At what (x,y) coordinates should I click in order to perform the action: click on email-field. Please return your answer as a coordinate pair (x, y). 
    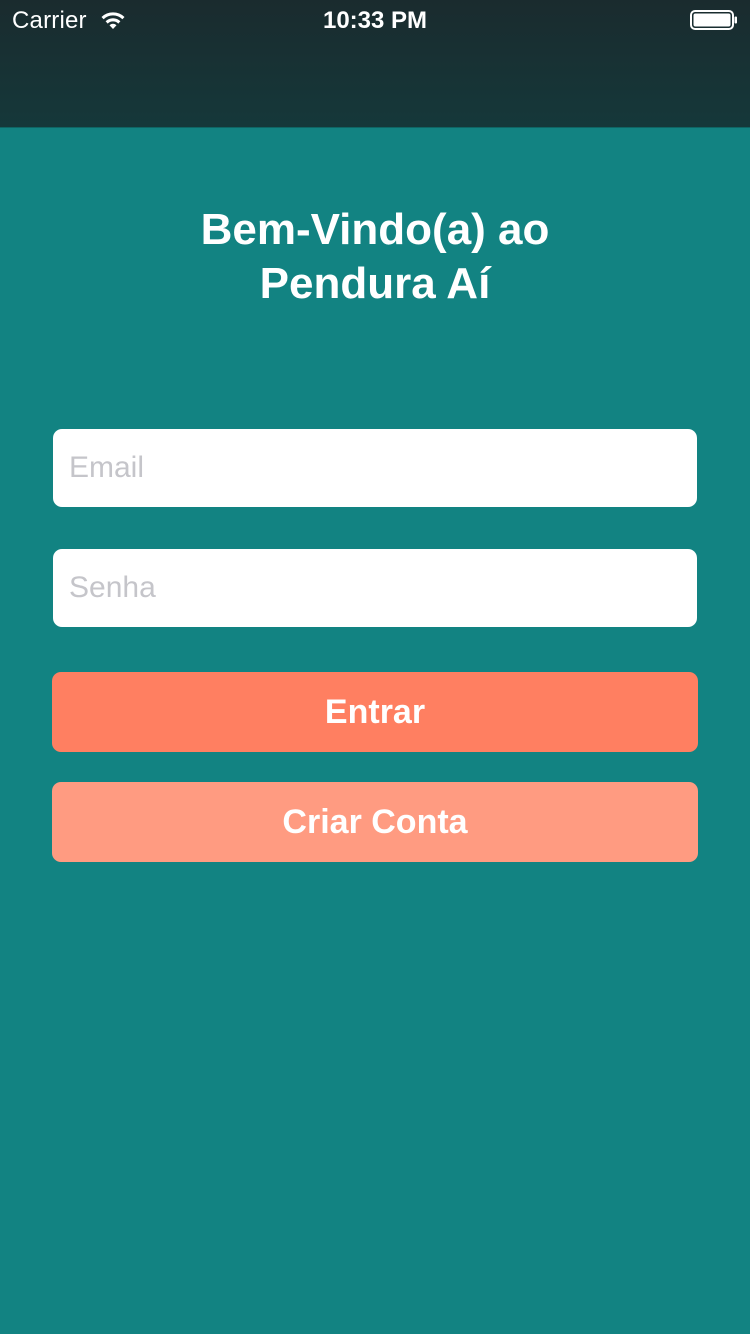
    Looking at the image, I should click on (375, 468).